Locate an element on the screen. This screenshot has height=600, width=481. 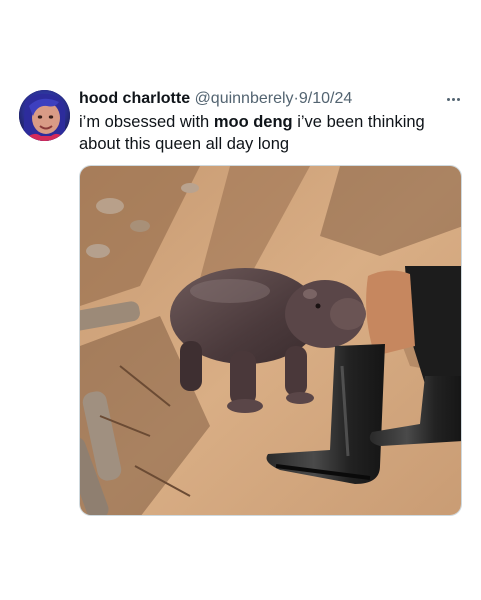
author-avatar is located at coordinates (44, 115).